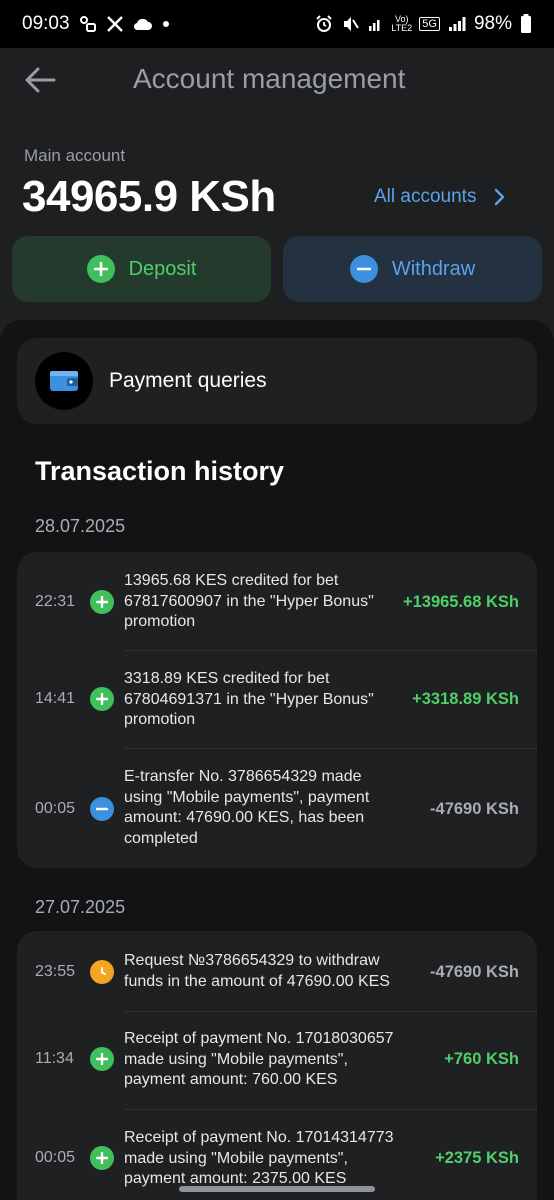 The width and height of the screenshot is (554, 1200). I want to click on transaction-amount: +760 KSh, so click(481, 1059).